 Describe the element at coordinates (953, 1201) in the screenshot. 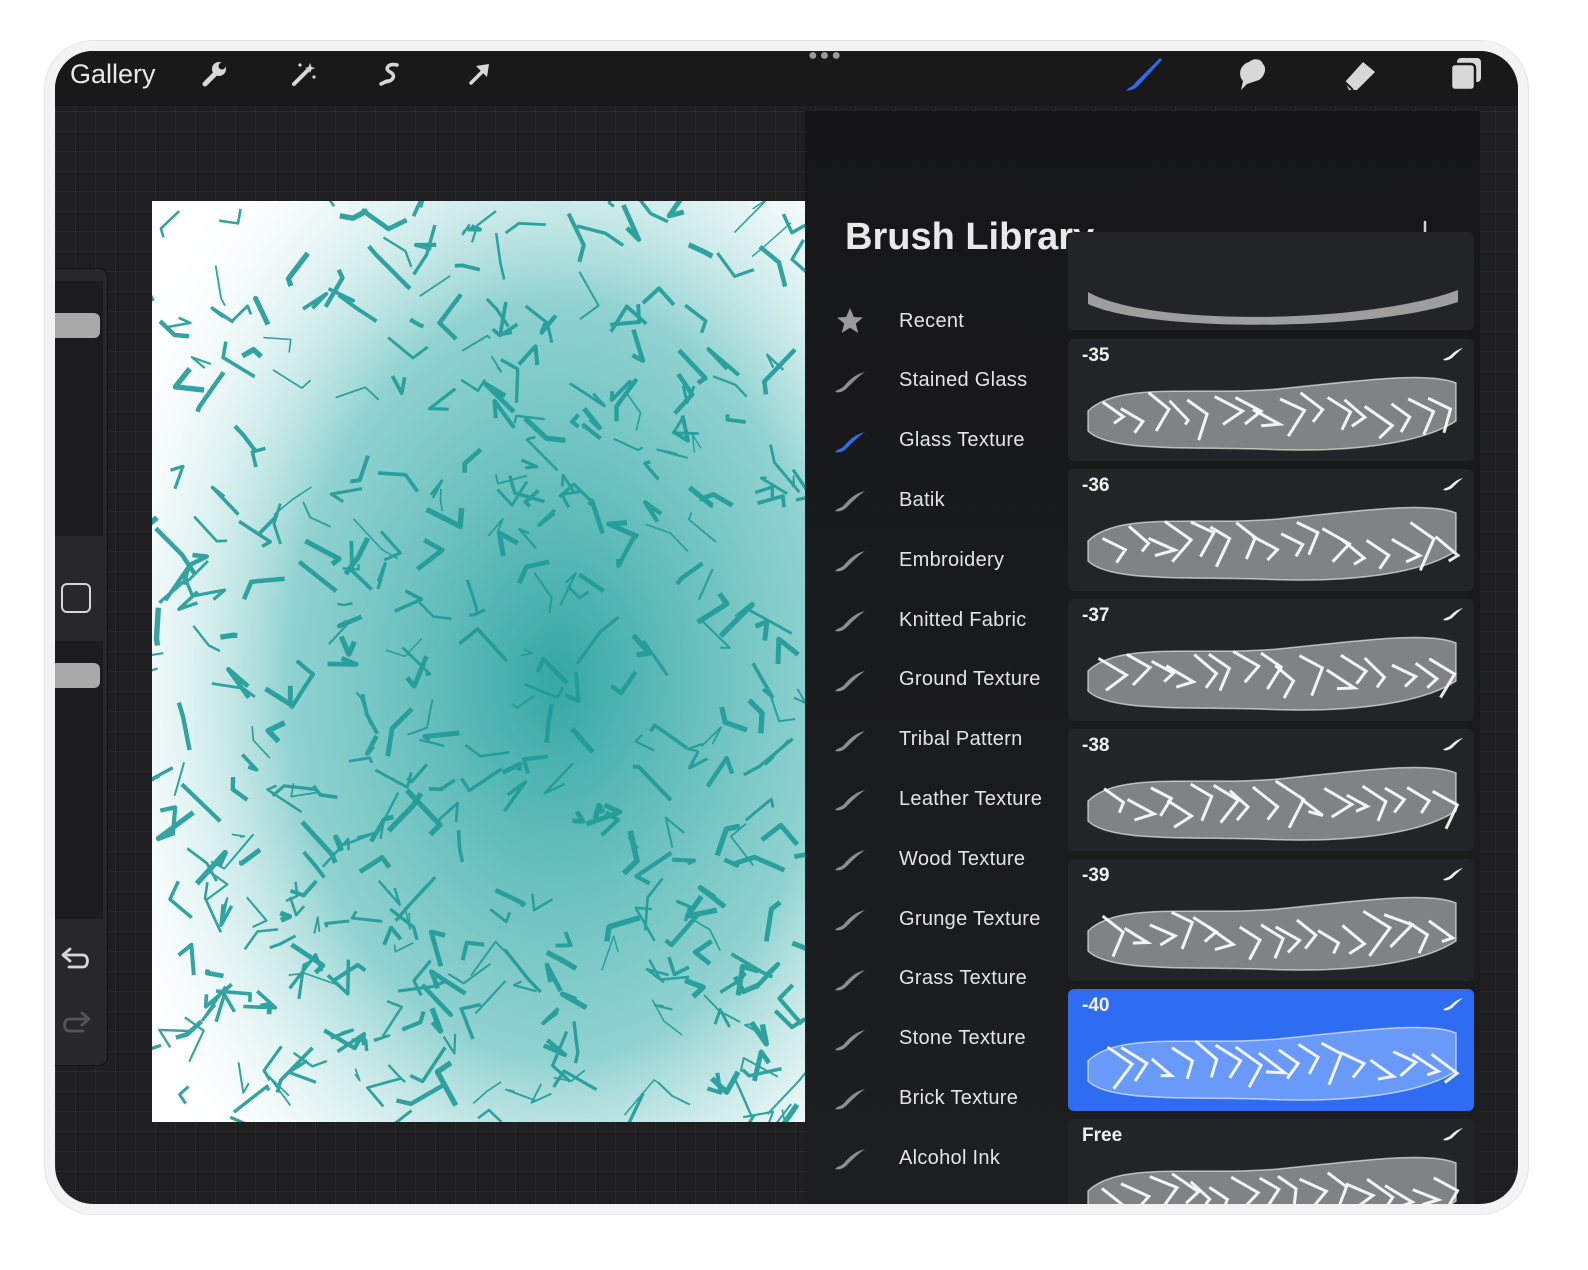

I see `brush-set-item: Paper Texture` at that location.